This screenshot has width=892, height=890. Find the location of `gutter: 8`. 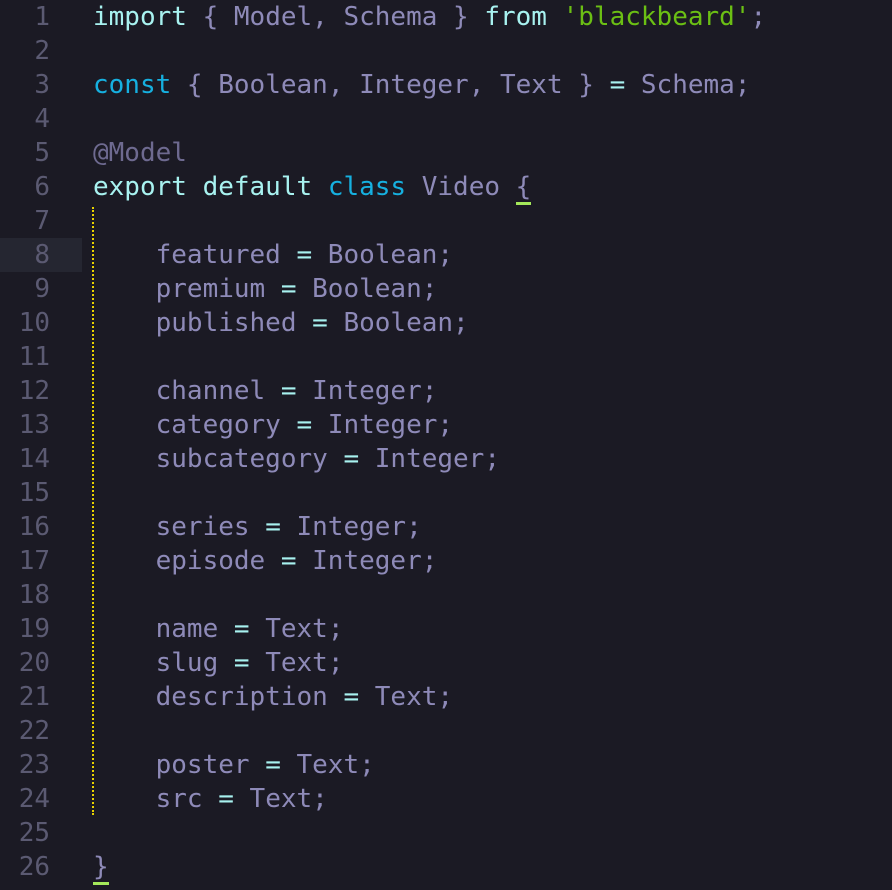

gutter: 8 is located at coordinates (41, 255).